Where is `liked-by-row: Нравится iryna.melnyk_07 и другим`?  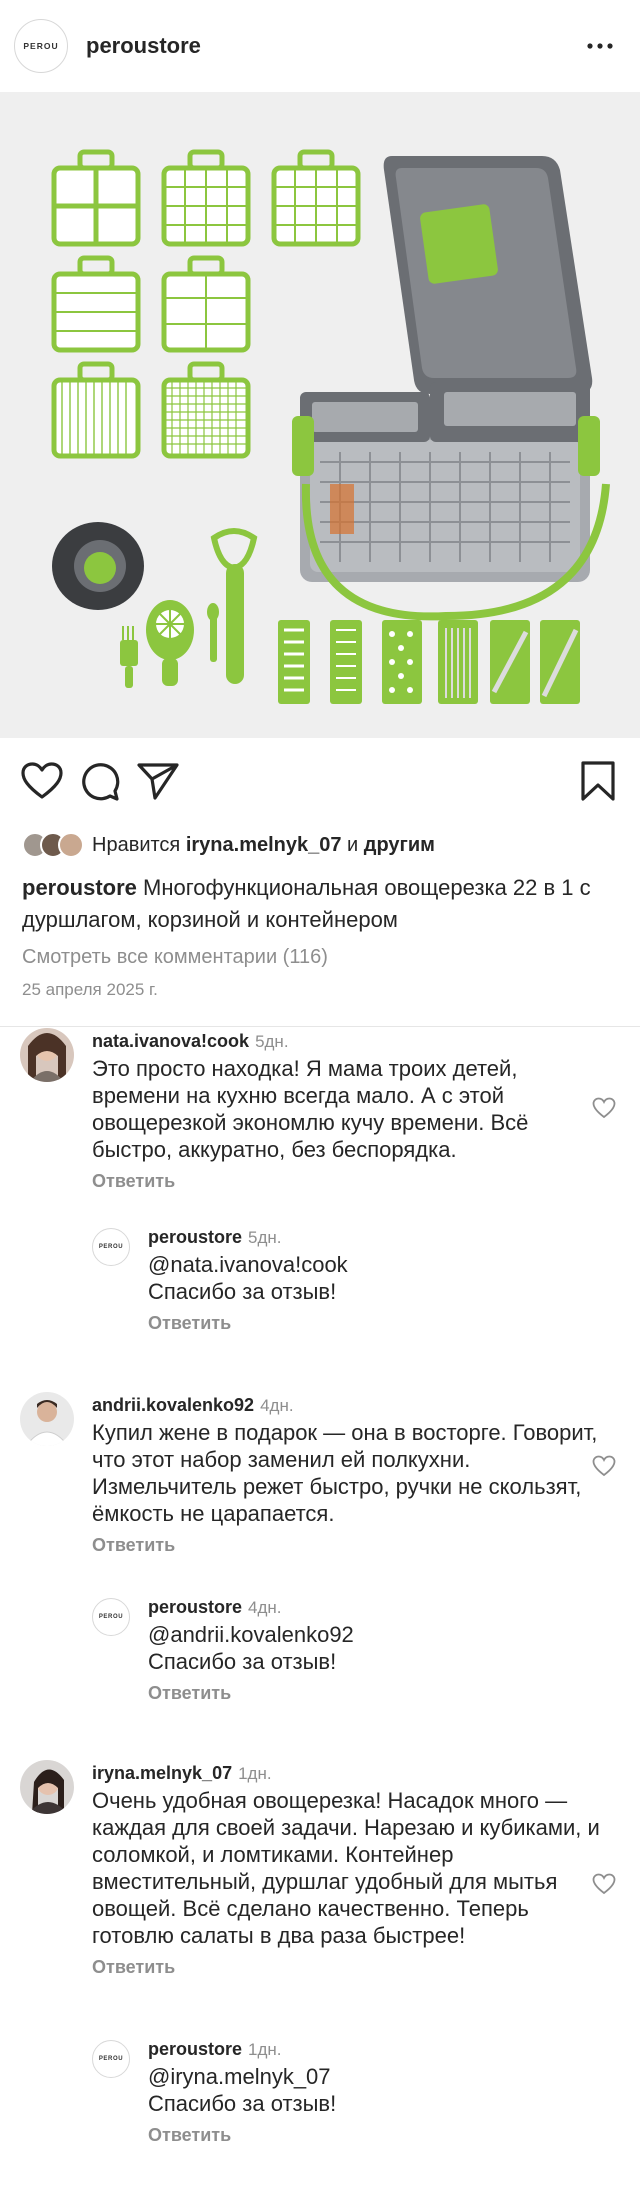 liked-by-row: Нравится iryna.melnyk_07 и другим is located at coordinates (320, 845).